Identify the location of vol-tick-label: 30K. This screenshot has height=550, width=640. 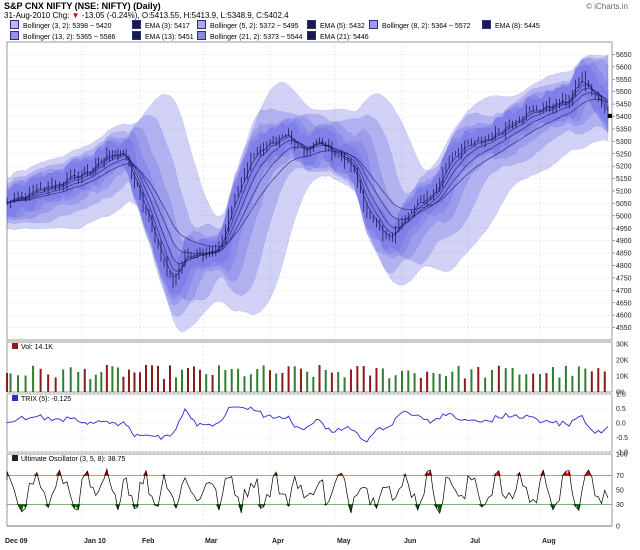
(622, 345).